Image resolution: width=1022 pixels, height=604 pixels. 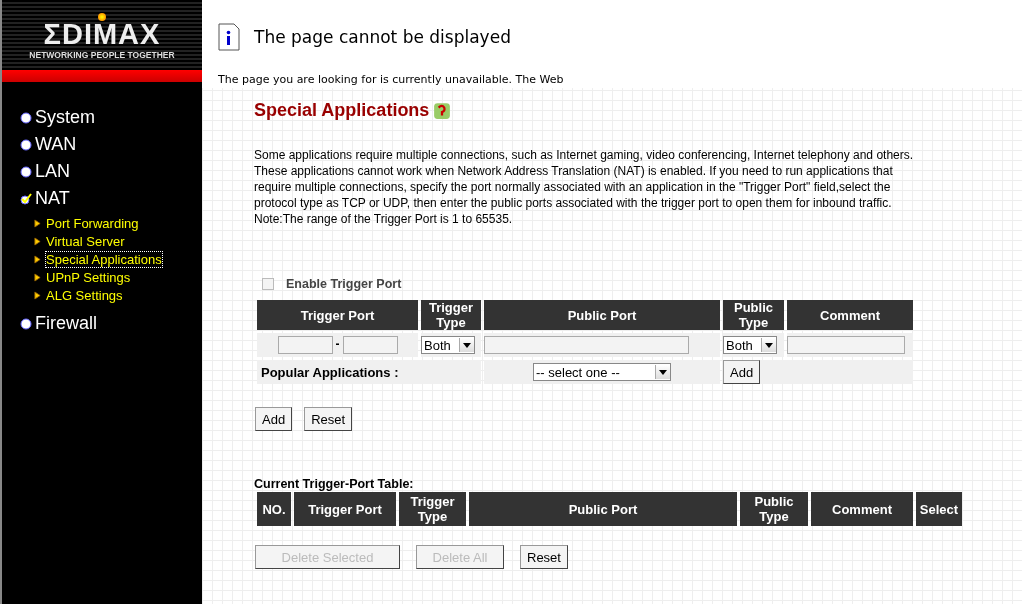 I want to click on help-icon, so click(x=442, y=110).